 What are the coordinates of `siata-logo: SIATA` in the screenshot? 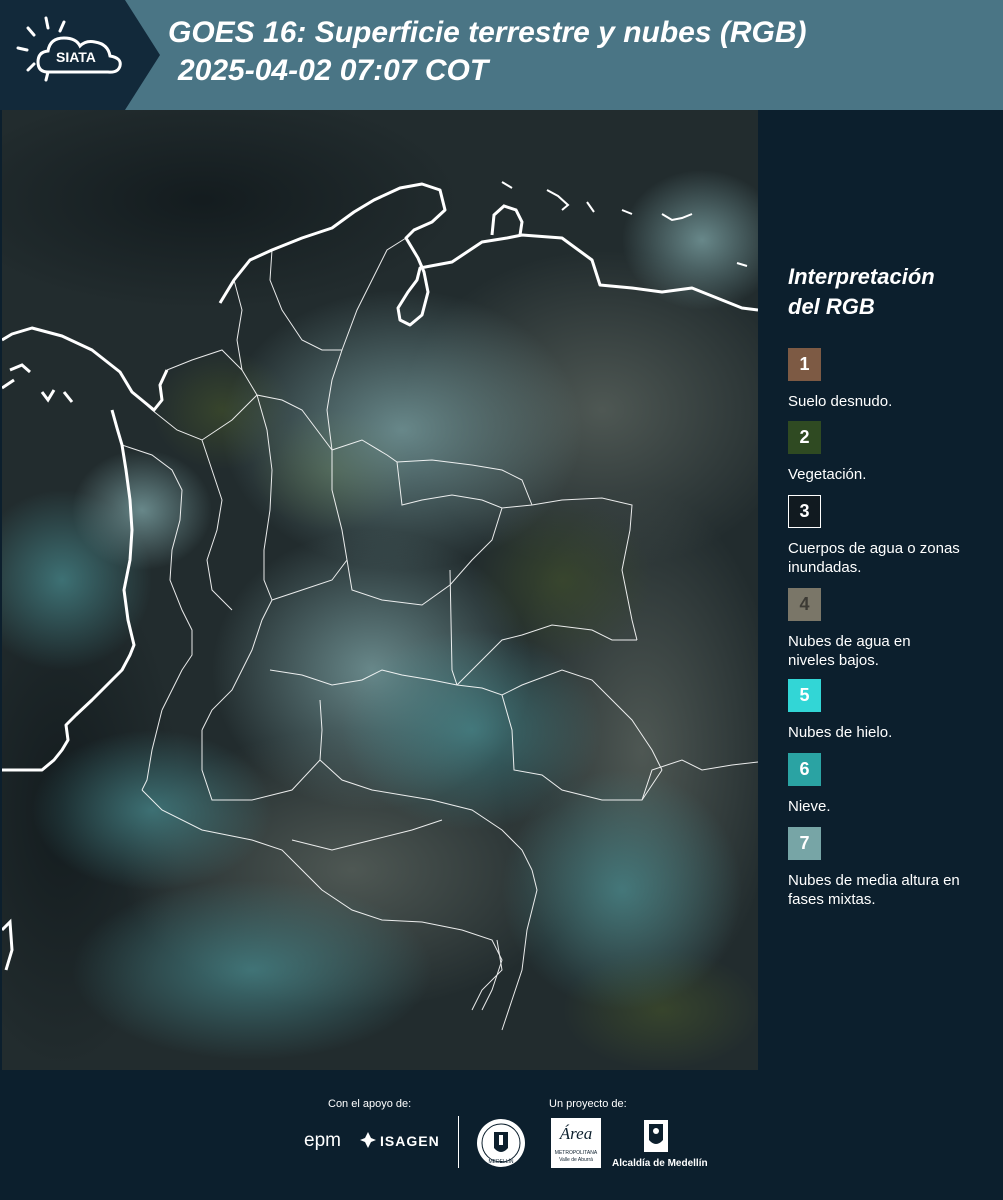 It's located at (80, 55).